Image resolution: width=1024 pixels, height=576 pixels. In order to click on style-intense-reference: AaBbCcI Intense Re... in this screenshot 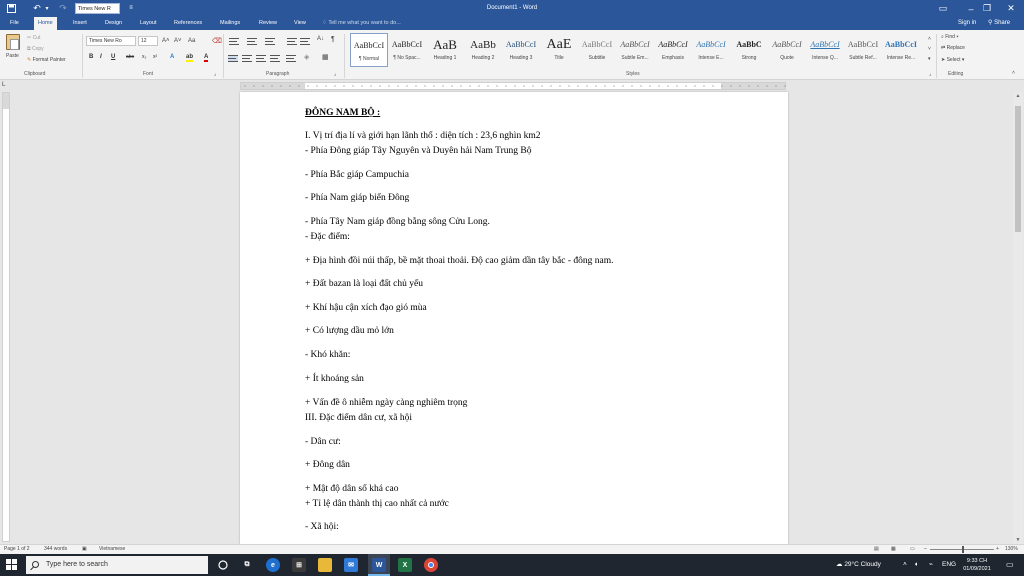, I will do `click(901, 50)`.